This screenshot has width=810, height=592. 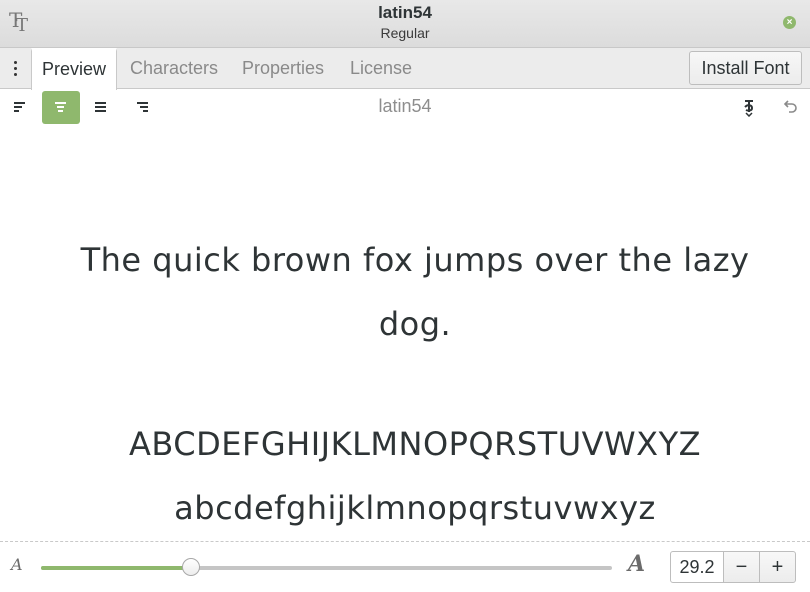 What do you see at coordinates (789, 22) in the screenshot?
I see `close-button: ×` at bounding box center [789, 22].